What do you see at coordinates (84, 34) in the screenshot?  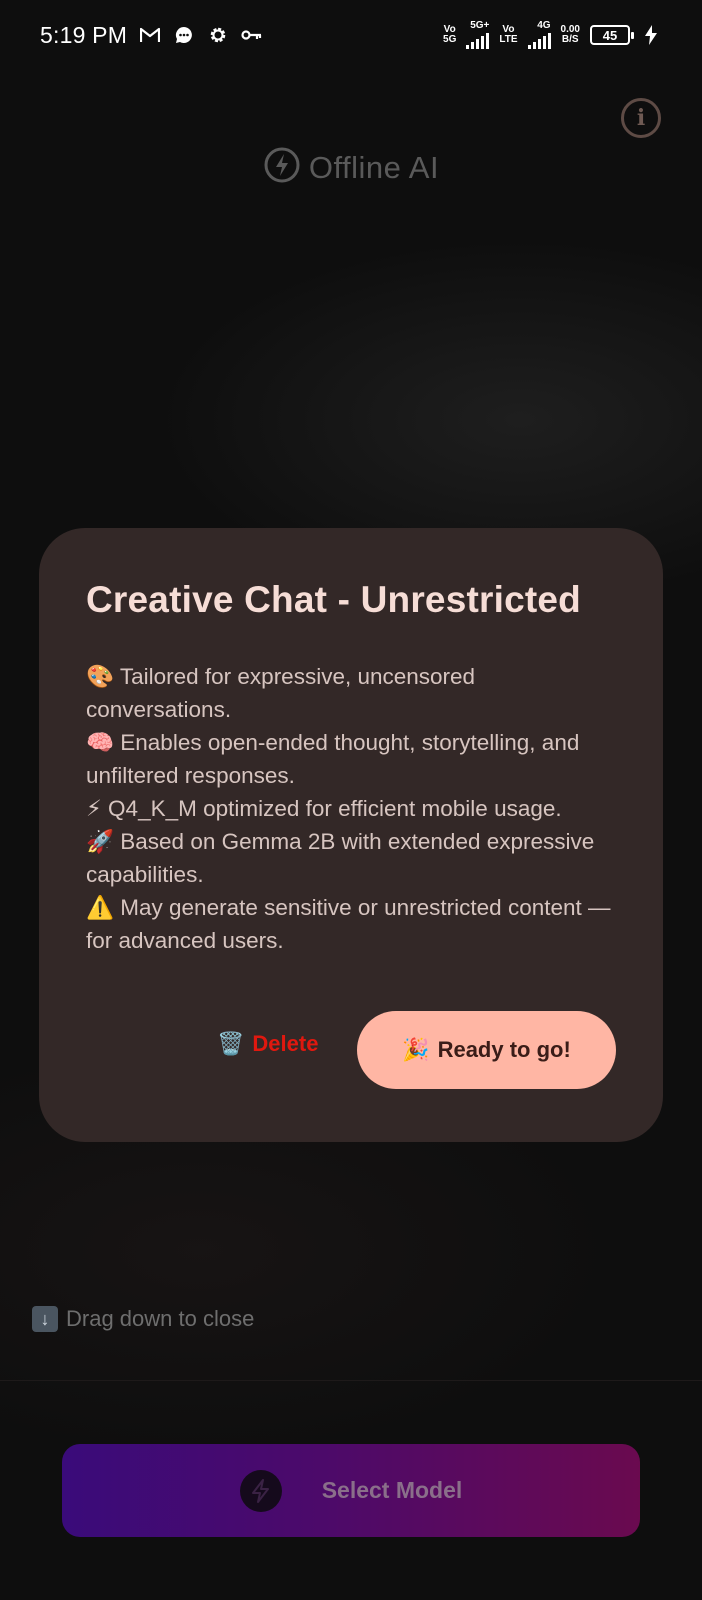 I see `status-time: 5:19 PM` at bounding box center [84, 34].